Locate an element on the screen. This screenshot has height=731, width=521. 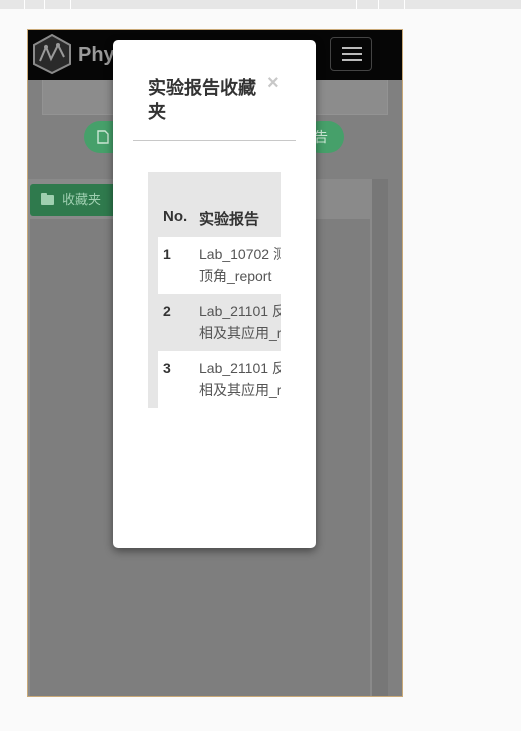
report-pill-label: 告 is located at coordinates (321, 137).